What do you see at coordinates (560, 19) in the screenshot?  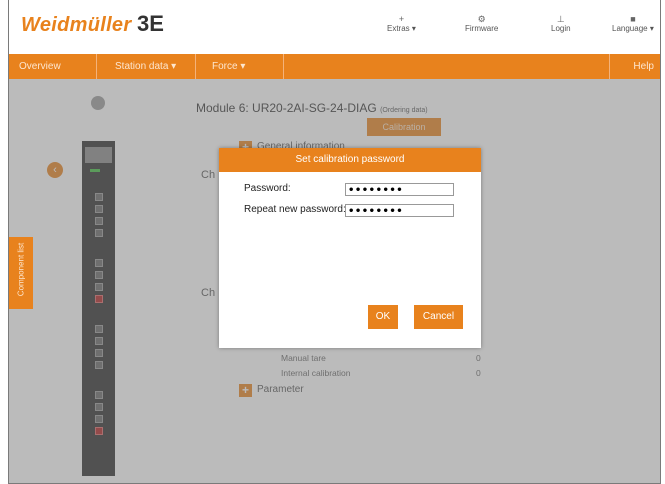 I see `user-icon: ⊥` at bounding box center [560, 19].